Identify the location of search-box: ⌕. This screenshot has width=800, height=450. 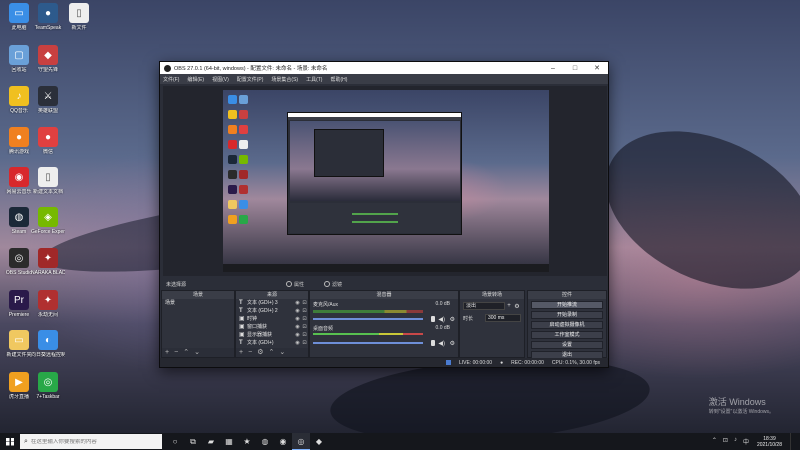
(91, 441).